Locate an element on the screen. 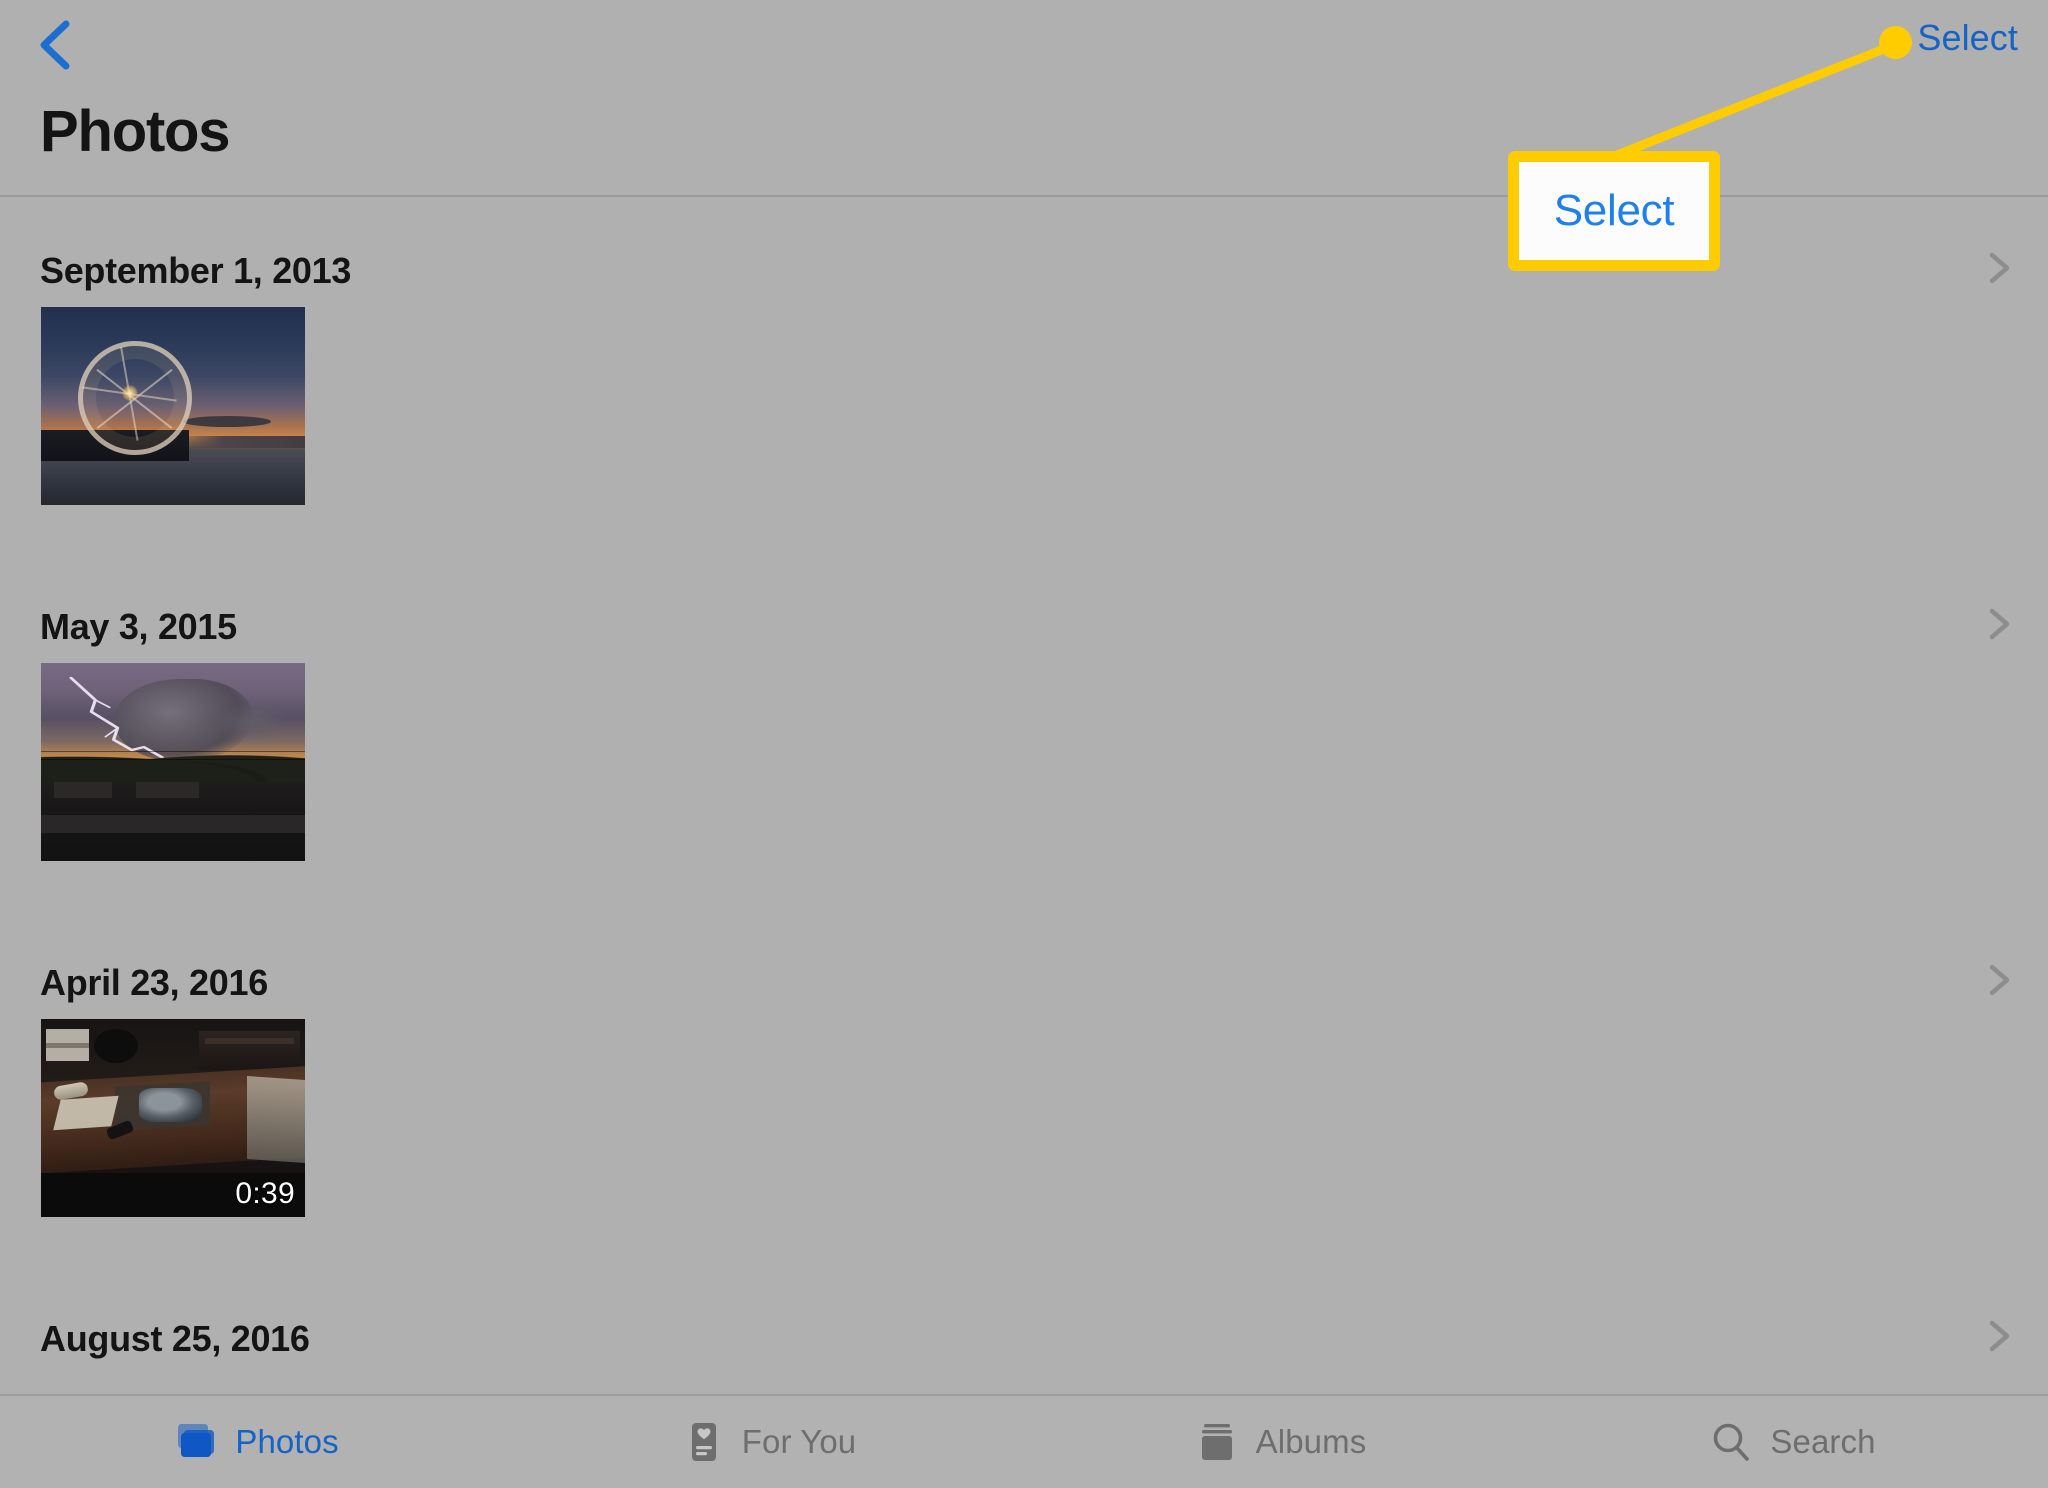 Image resolution: width=2048 pixels, height=1488 pixels. navigation-bar: Select Photos is located at coordinates (1024, 98).